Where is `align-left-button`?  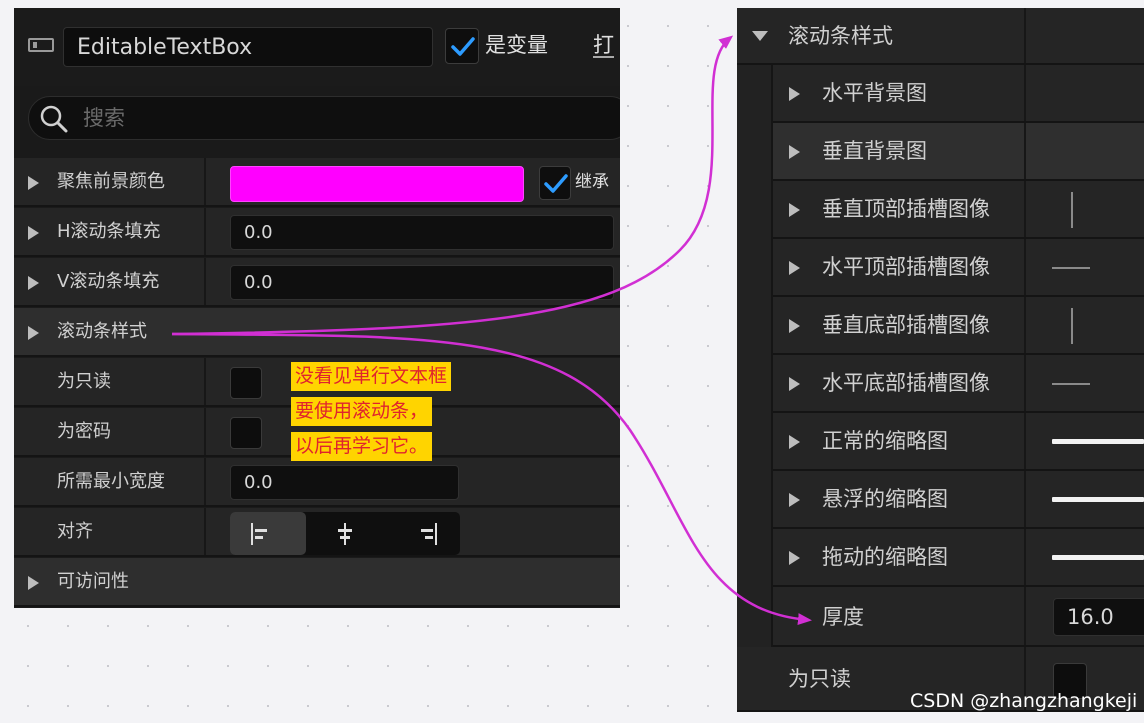 align-left-button is located at coordinates (268, 533).